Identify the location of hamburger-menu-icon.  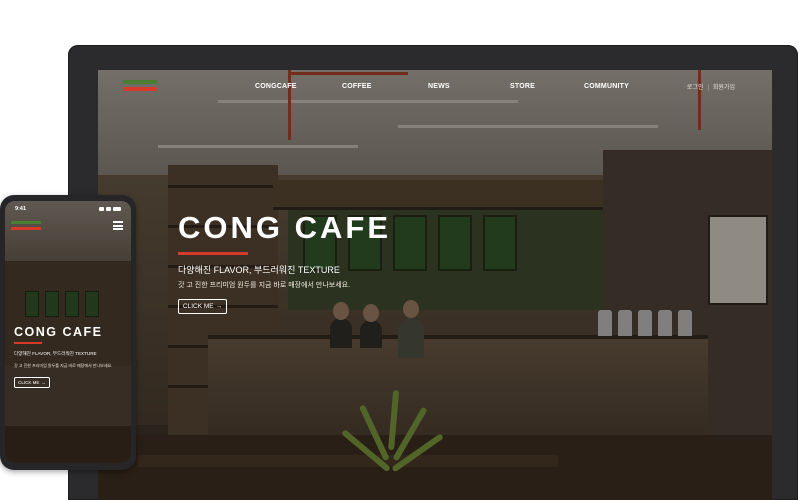
(118, 225).